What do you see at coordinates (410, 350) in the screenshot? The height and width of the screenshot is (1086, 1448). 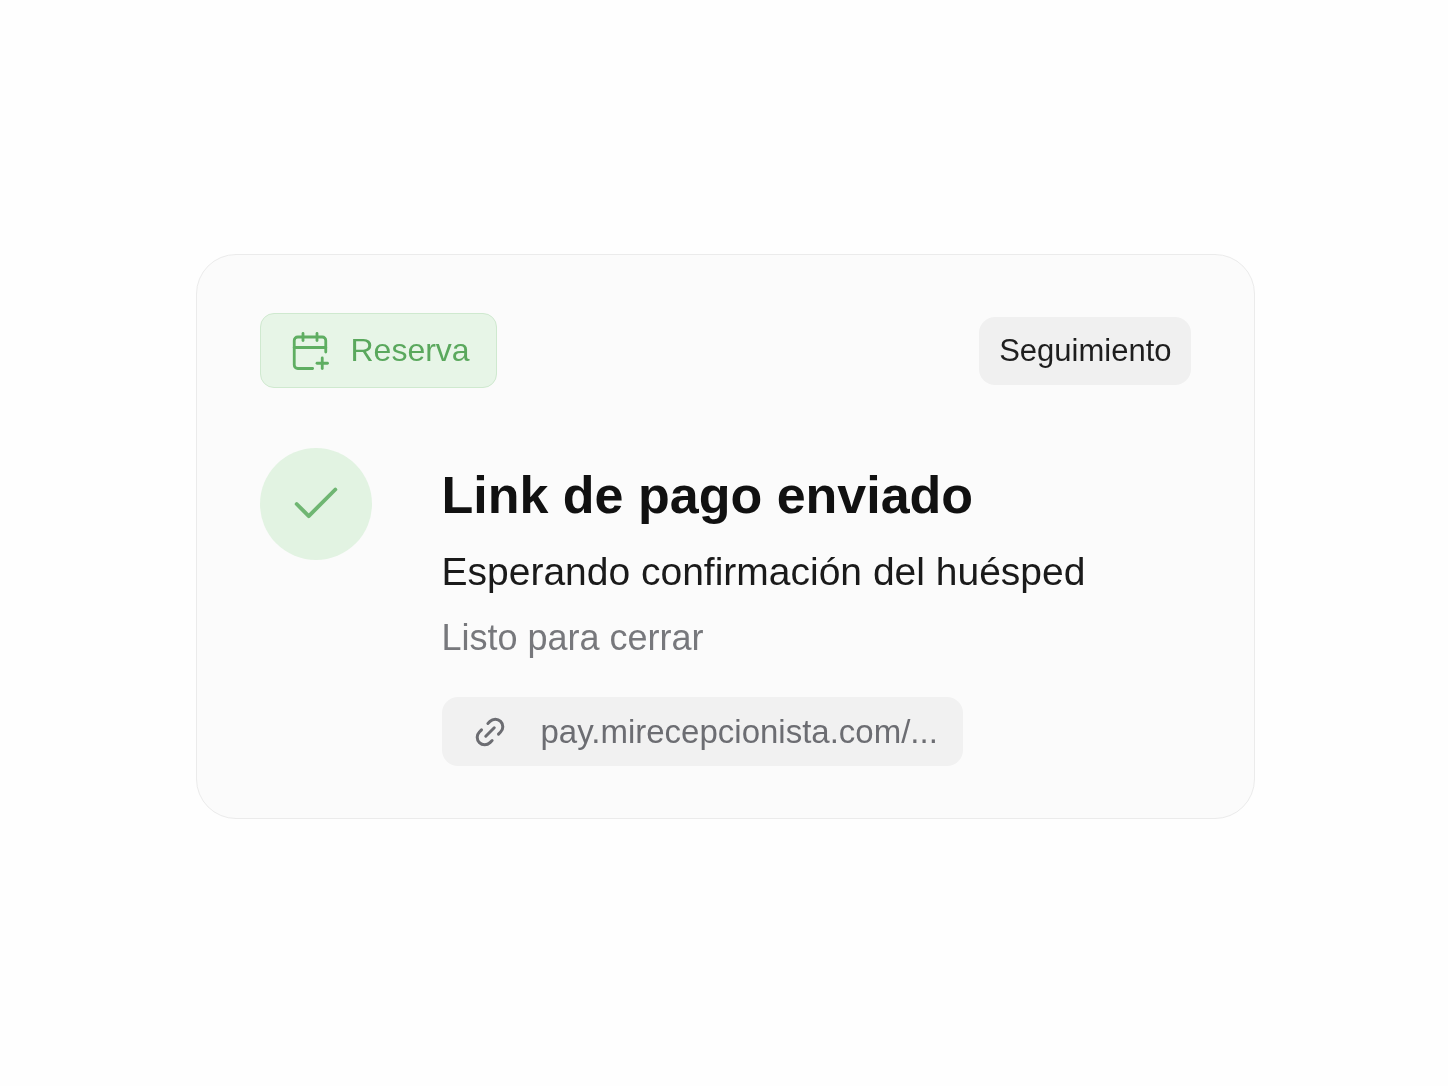 I see `tag-label: Reserva` at bounding box center [410, 350].